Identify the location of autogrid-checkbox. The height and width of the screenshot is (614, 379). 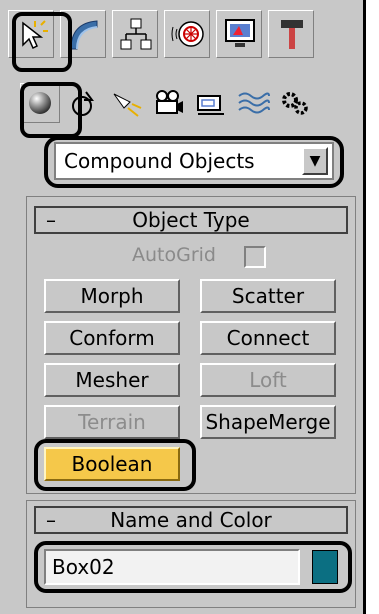
(255, 257).